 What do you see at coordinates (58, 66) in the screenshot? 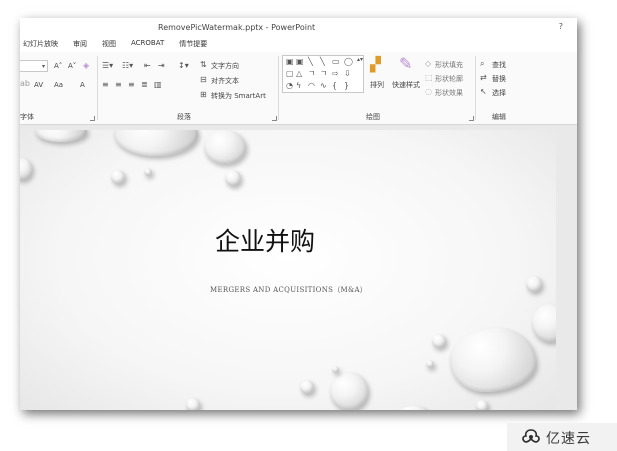
I see `grow-font-button: A˄` at bounding box center [58, 66].